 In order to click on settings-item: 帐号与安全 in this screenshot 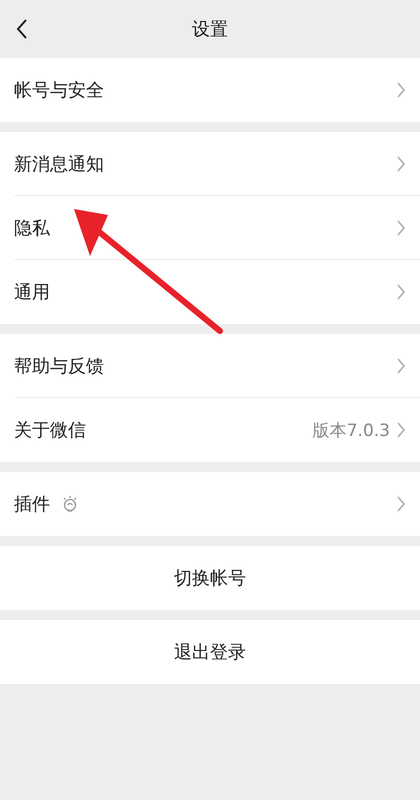, I will do `click(210, 90)`.